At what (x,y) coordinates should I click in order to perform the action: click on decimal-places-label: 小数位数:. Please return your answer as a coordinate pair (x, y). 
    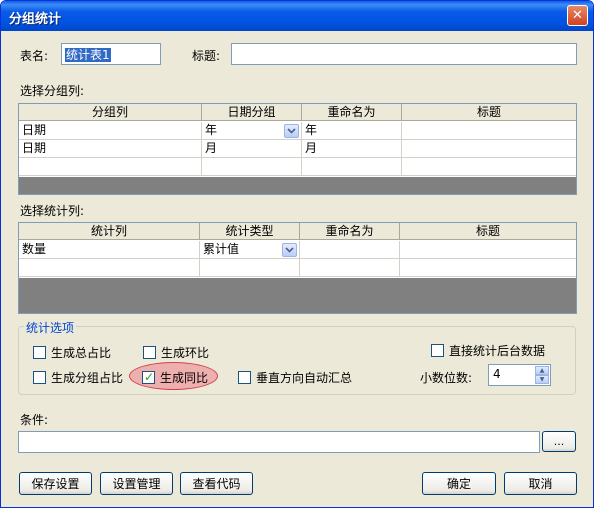
    Looking at the image, I should click on (446, 378).